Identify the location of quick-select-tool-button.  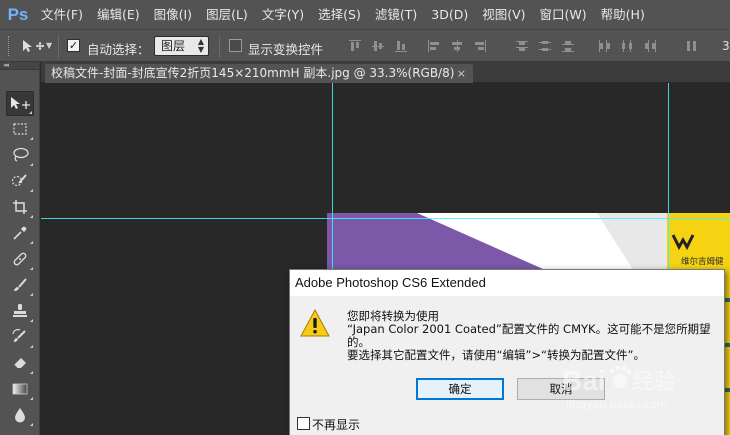
(20, 180).